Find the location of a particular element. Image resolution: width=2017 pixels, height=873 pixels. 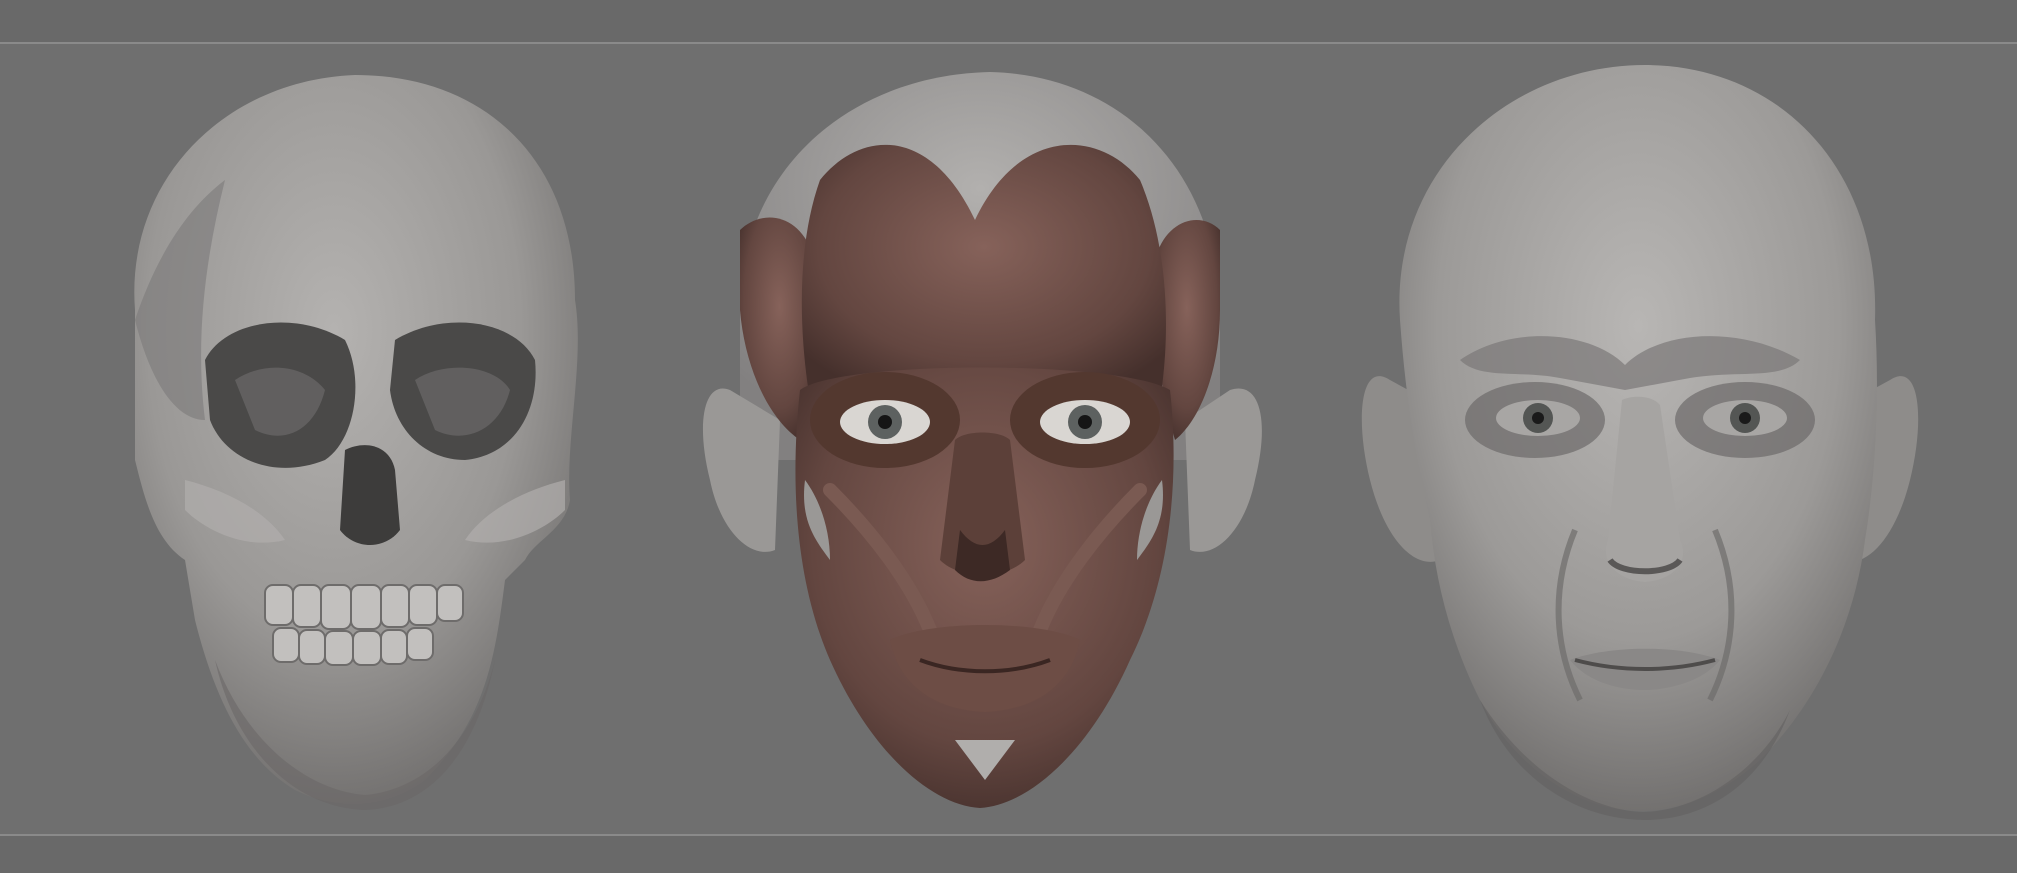

nasal-cavity is located at coordinates (370, 495).